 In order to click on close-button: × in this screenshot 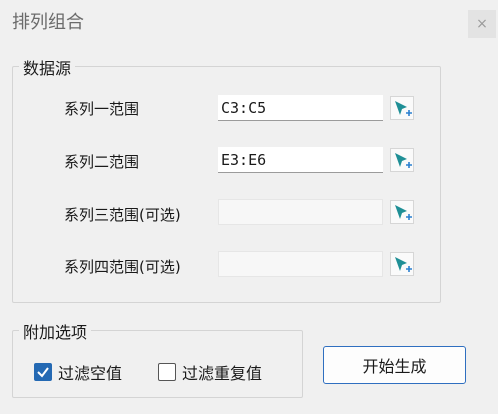, I will do `click(482, 24)`.